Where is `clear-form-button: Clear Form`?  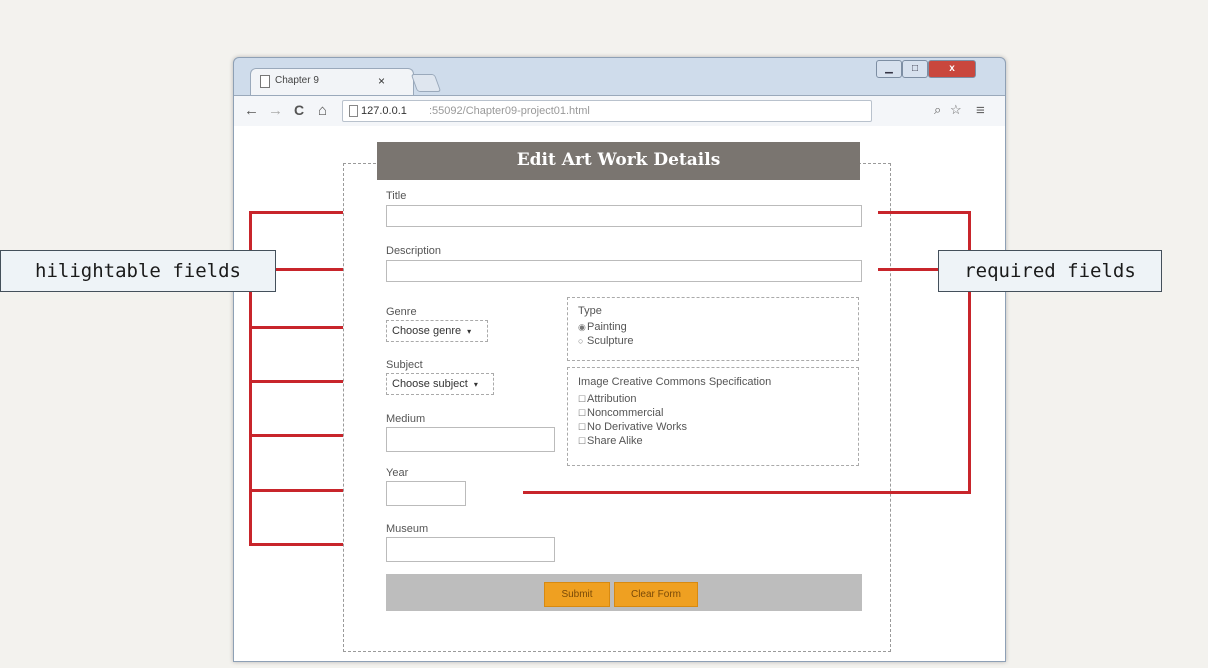 clear-form-button: Clear Form is located at coordinates (656, 594).